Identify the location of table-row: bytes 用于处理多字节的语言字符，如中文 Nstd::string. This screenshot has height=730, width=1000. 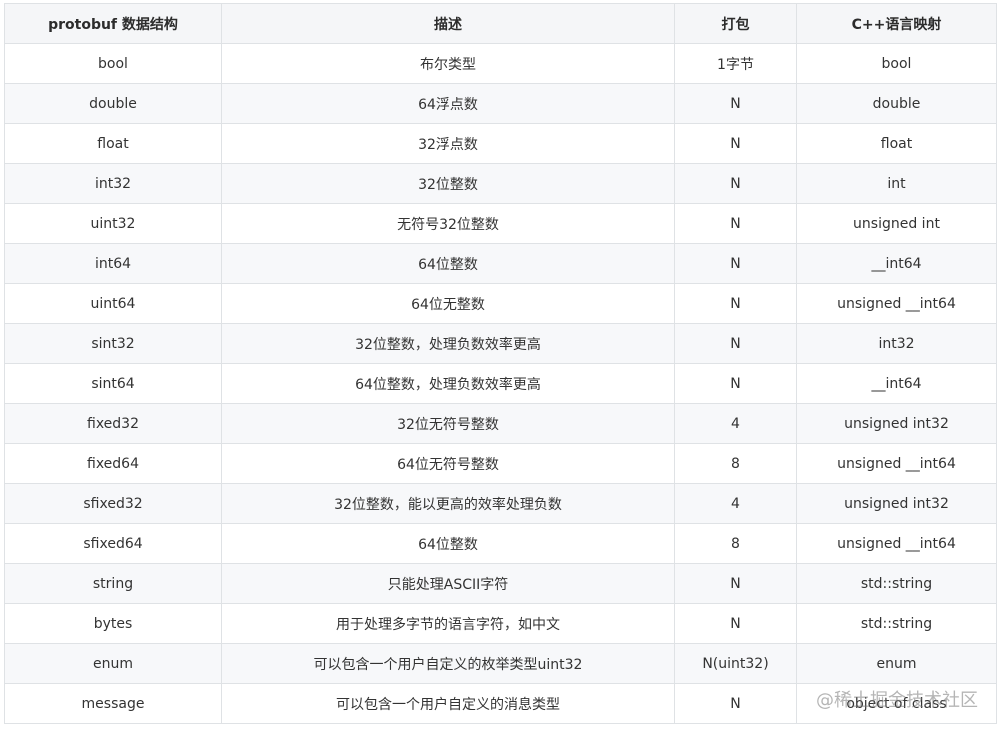
(500, 623).